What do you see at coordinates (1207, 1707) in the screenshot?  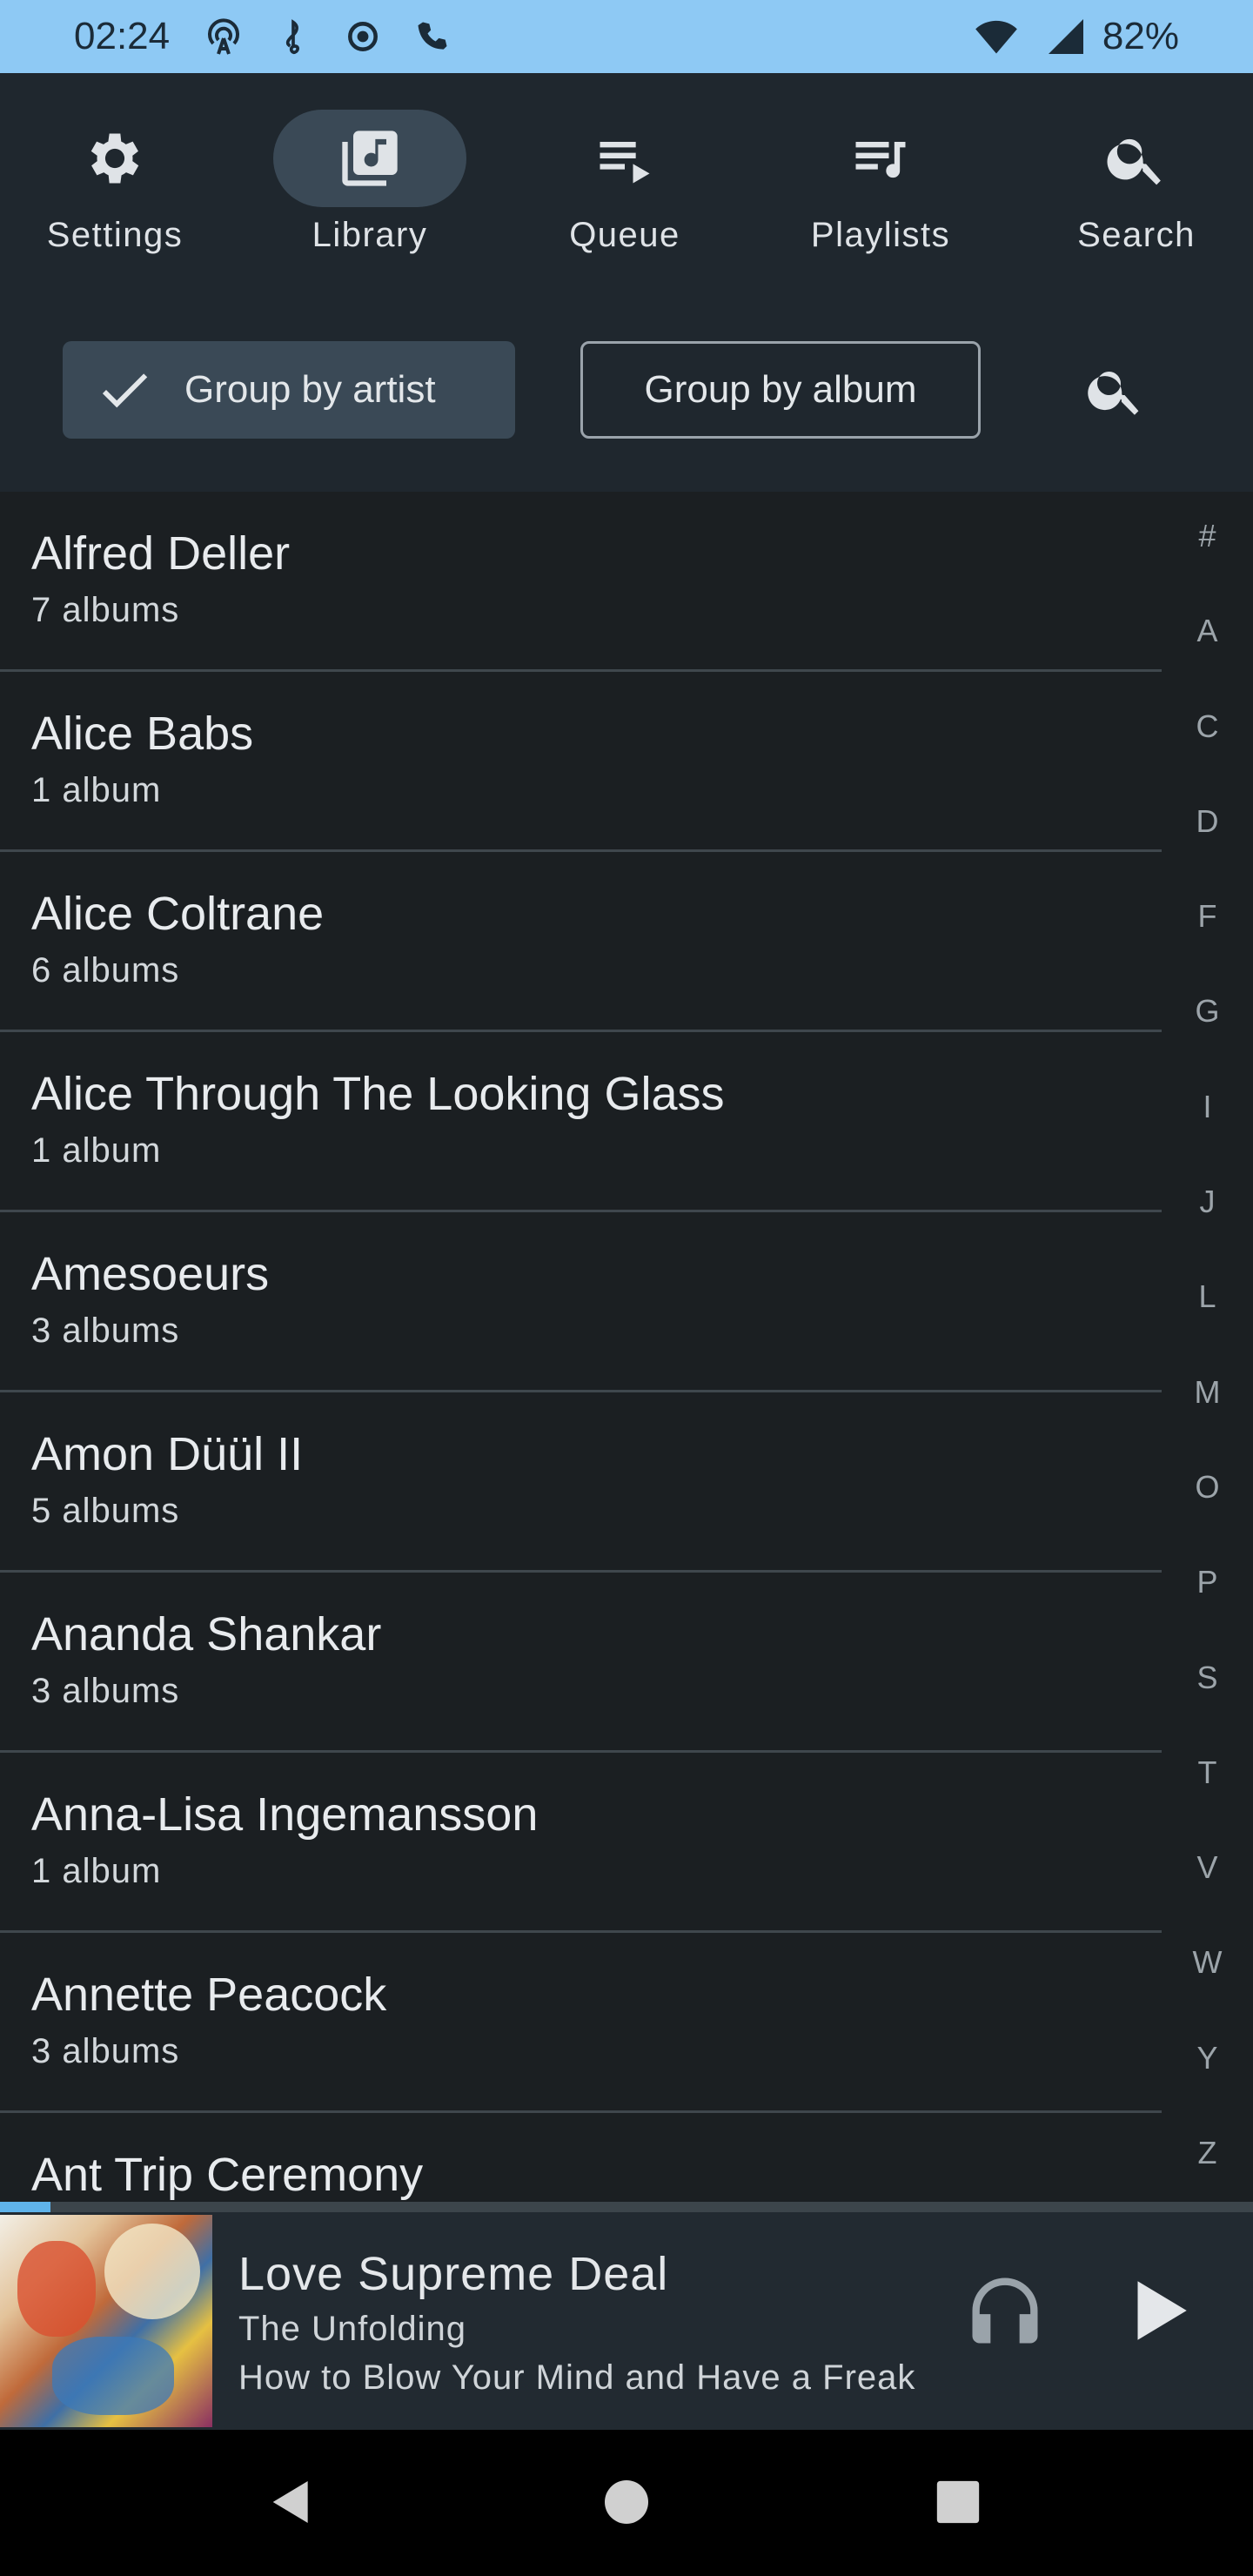 I see `index-letter: S` at bounding box center [1207, 1707].